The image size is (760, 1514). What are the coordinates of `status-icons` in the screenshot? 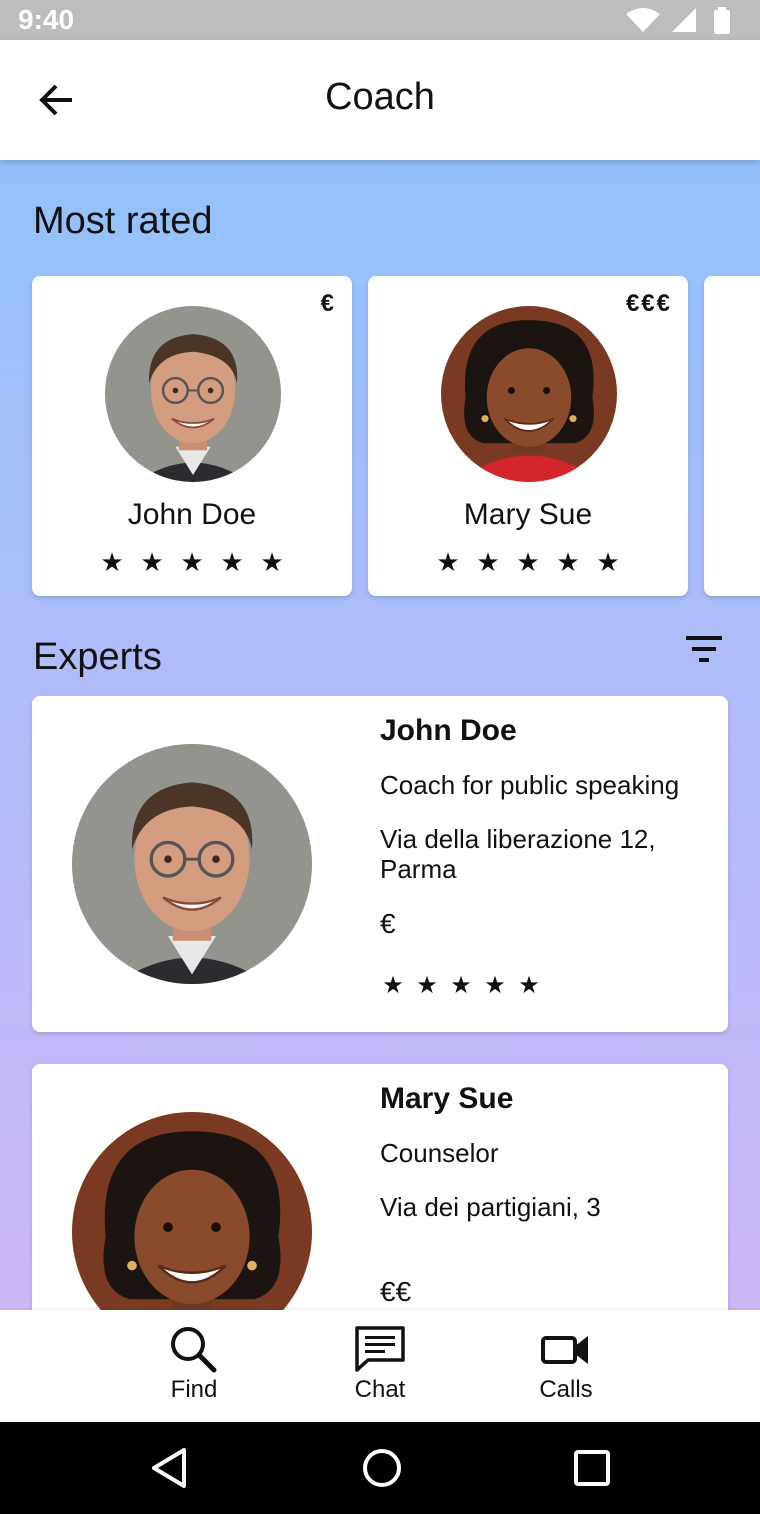 It's located at (678, 20).